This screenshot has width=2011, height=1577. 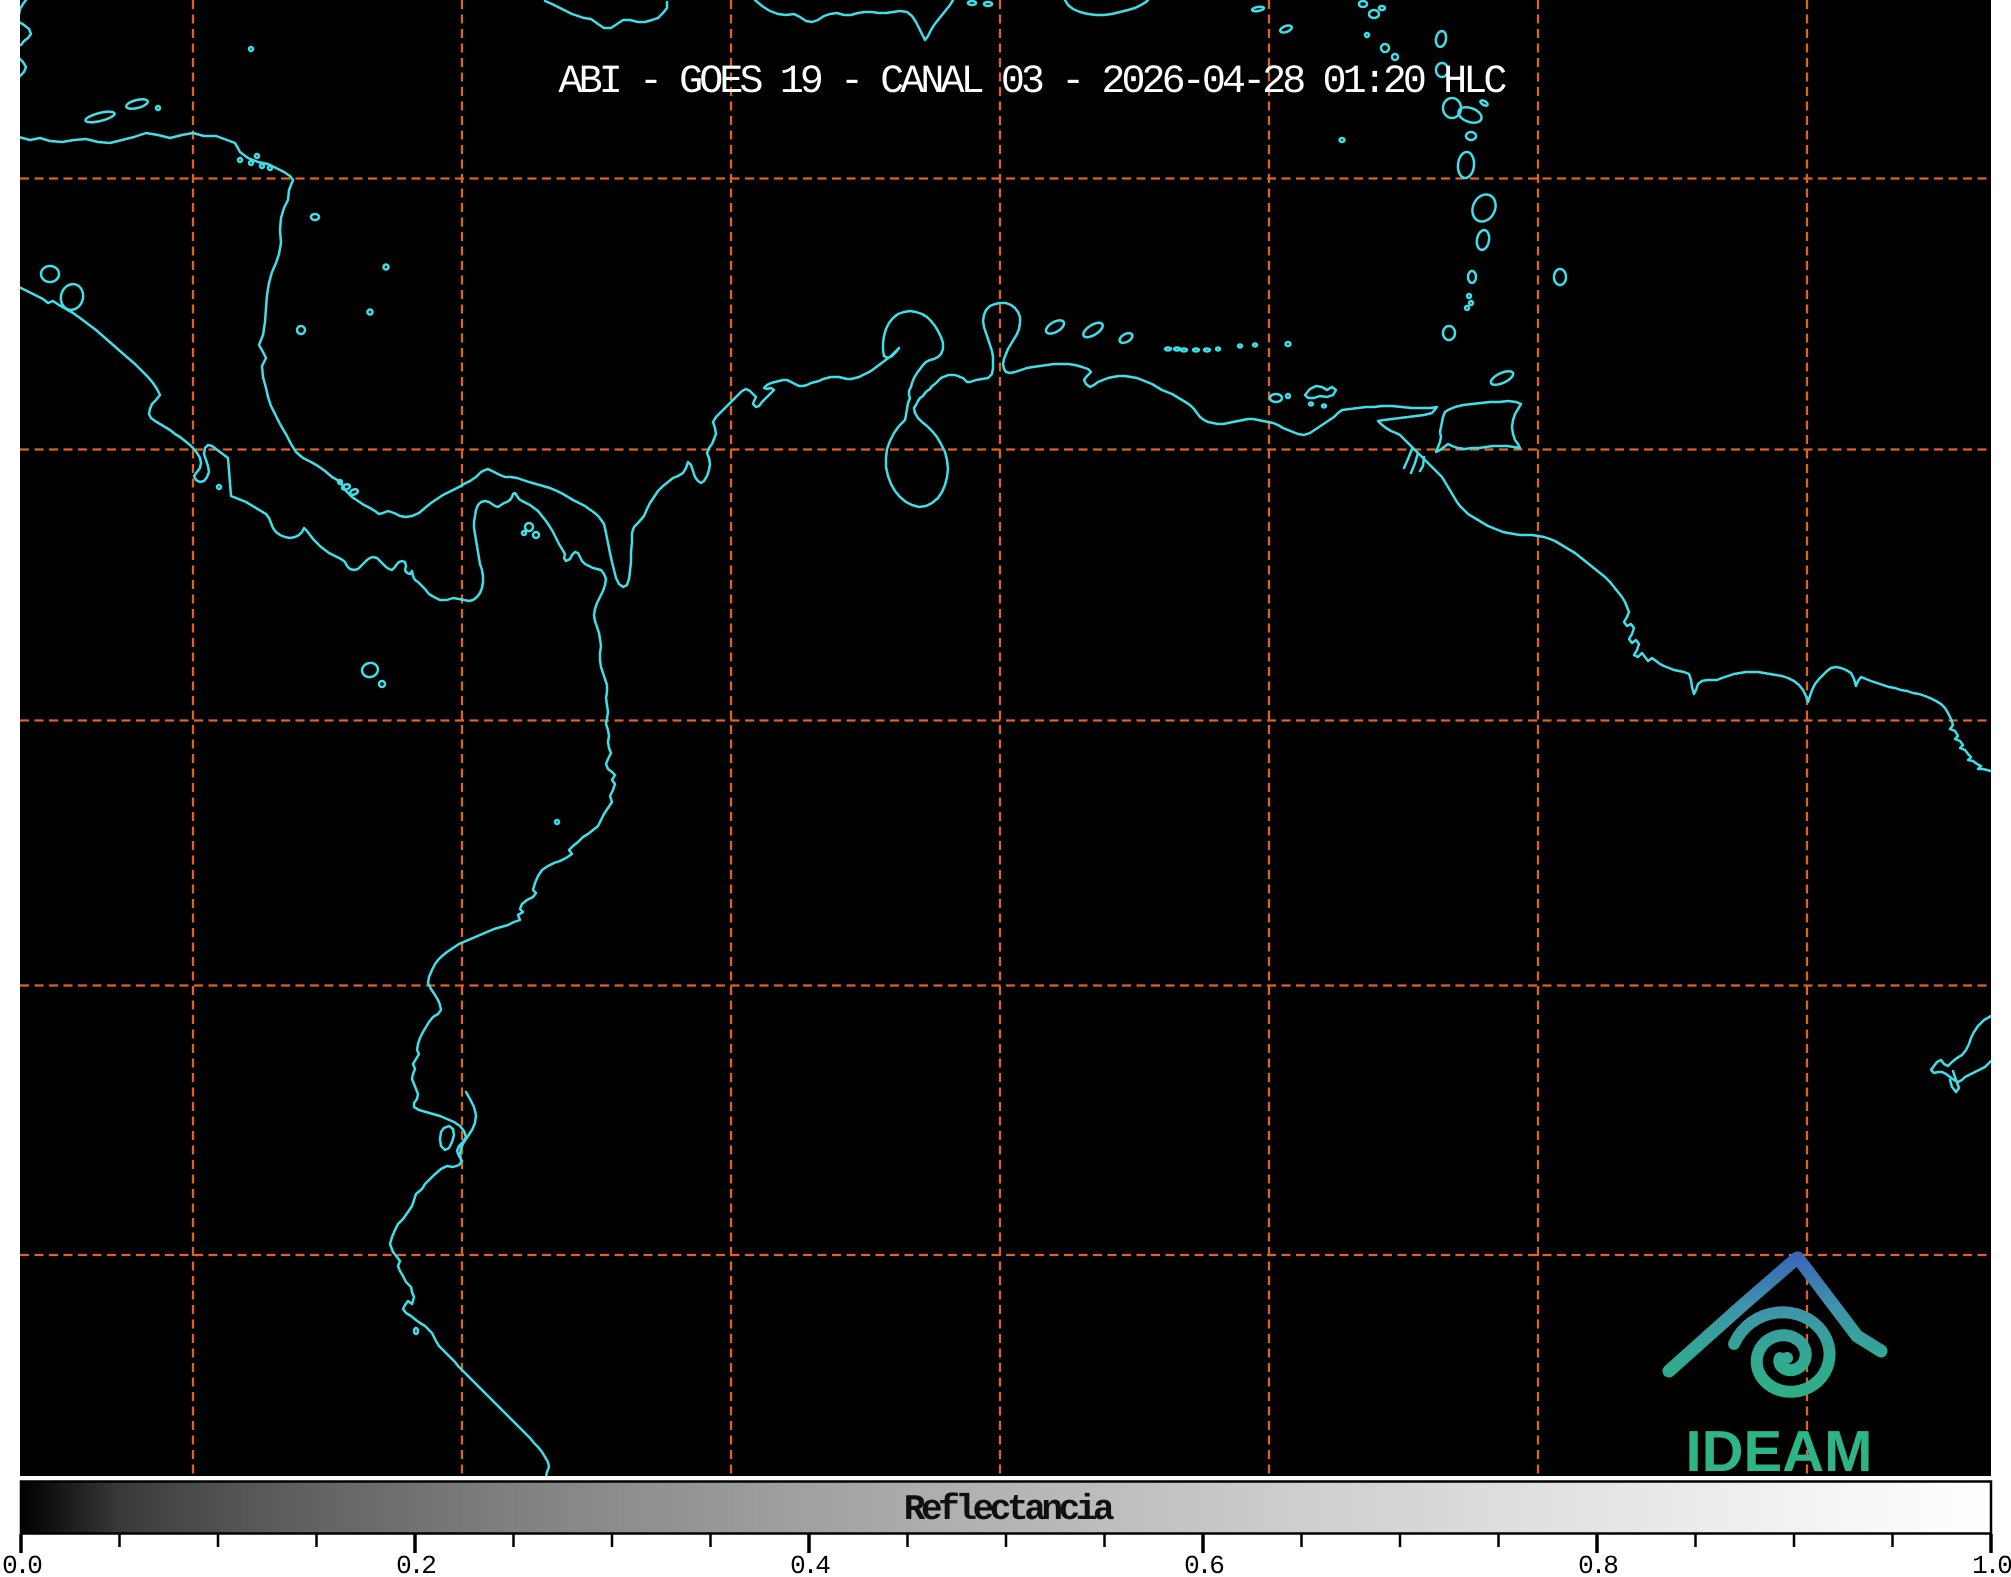 What do you see at coordinates (21, 1564) in the screenshot?
I see `svg-text: 0.0` at bounding box center [21, 1564].